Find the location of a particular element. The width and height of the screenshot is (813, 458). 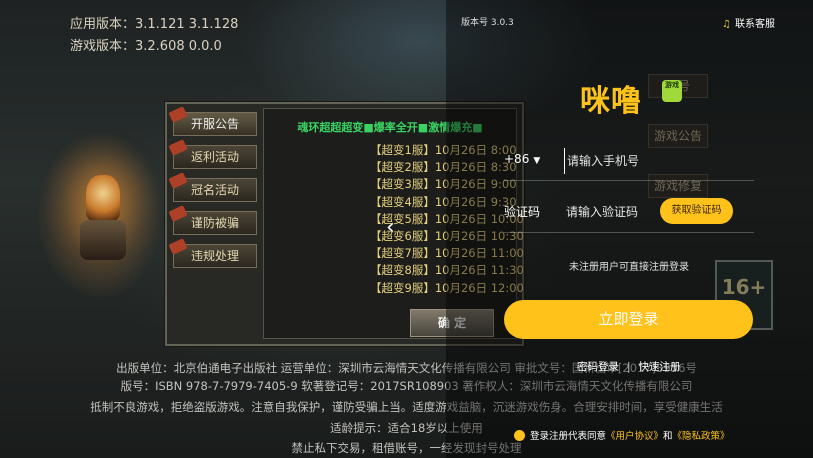

privacy-policy-link: 《隐私政策》 is located at coordinates (701, 436).